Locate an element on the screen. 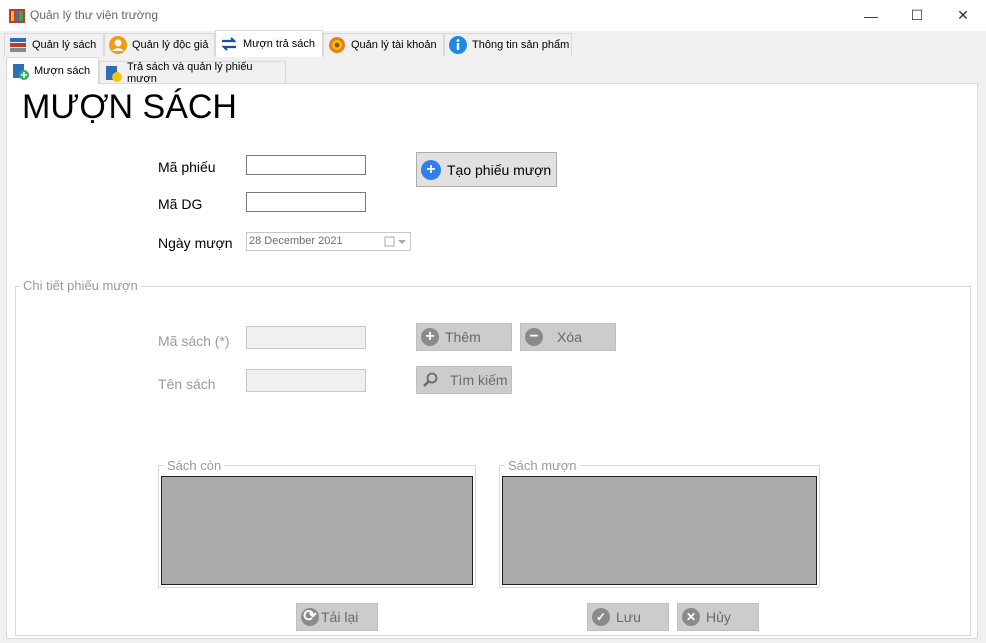 The height and width of the screenshot is (643, 986). ten-sach-label: Tên sách is located at coordinates (187, 384).